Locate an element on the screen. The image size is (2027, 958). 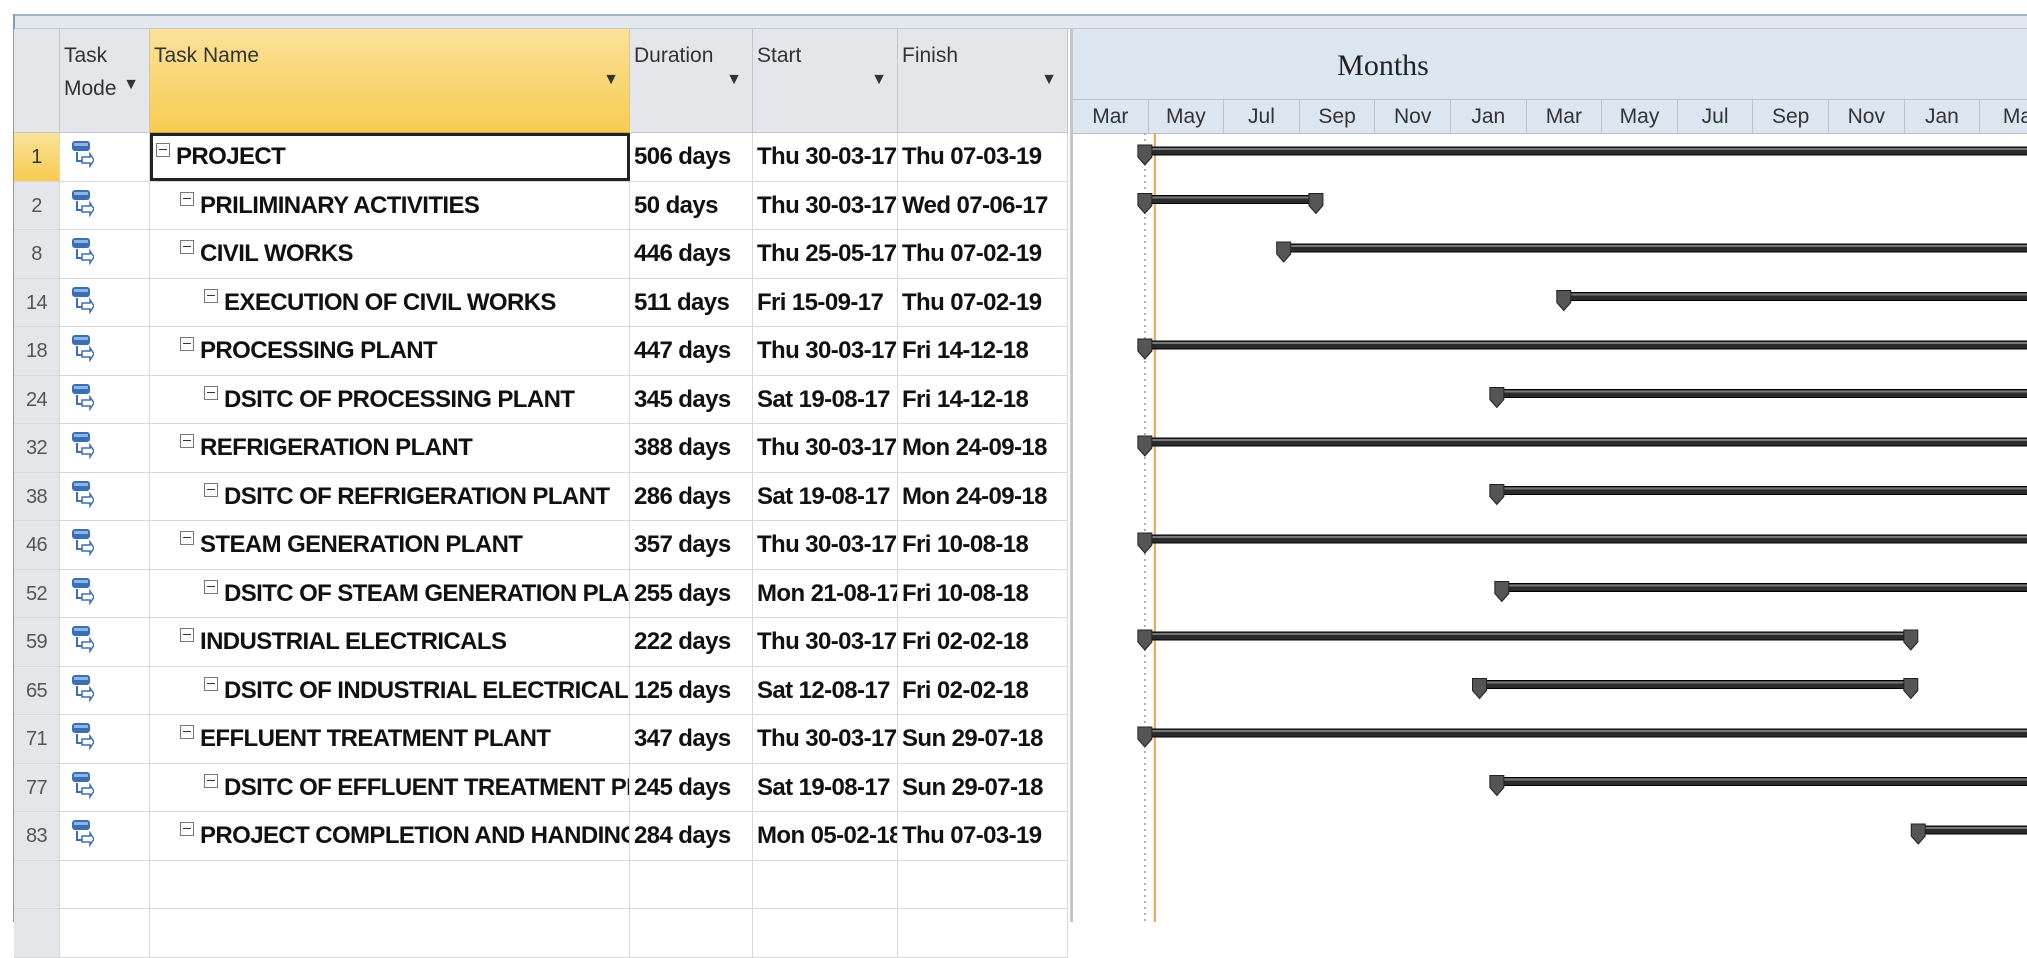
header-start: Start ▼ is located at coordinates (825, 81).